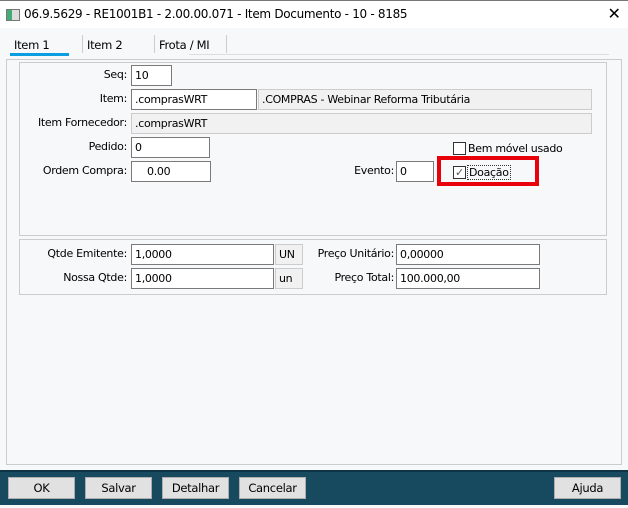 The width and height of the screenshot is (628, 508). Describe the element at coordinates (108, 146) in the screenshot. I see `pedido-label: Pedido:` at that location.